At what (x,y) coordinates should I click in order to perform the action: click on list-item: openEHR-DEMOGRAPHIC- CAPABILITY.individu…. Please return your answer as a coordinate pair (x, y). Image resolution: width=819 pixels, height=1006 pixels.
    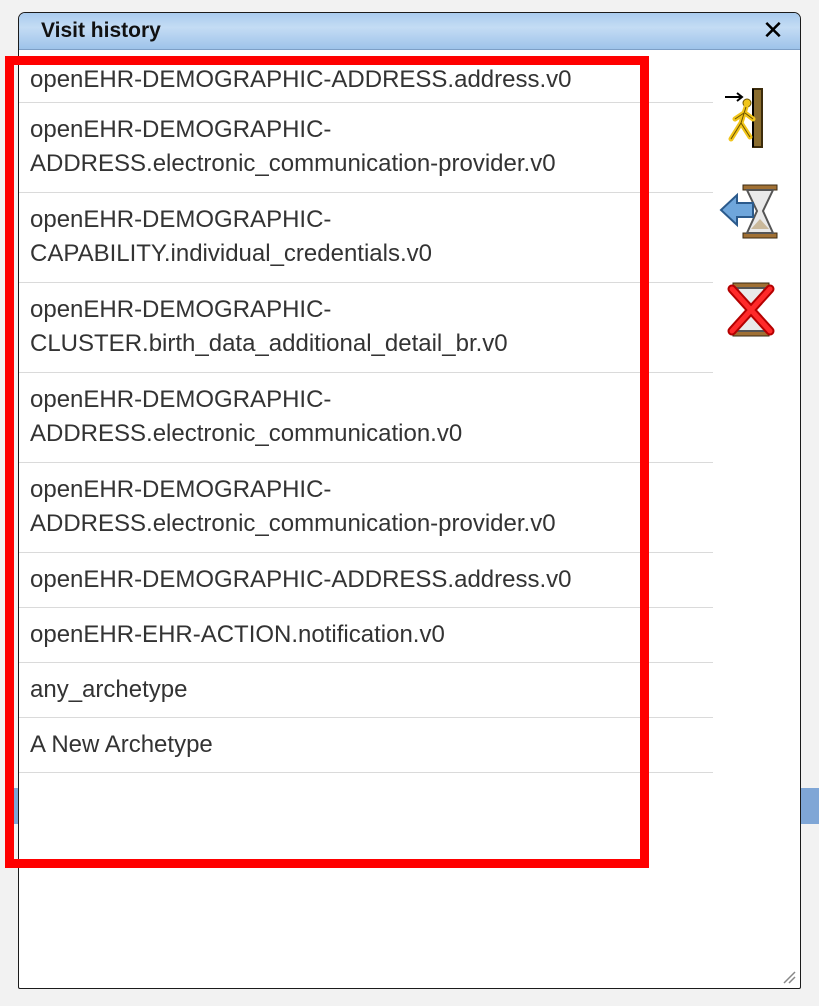
    Looking at the image, I should click on (366, 238).